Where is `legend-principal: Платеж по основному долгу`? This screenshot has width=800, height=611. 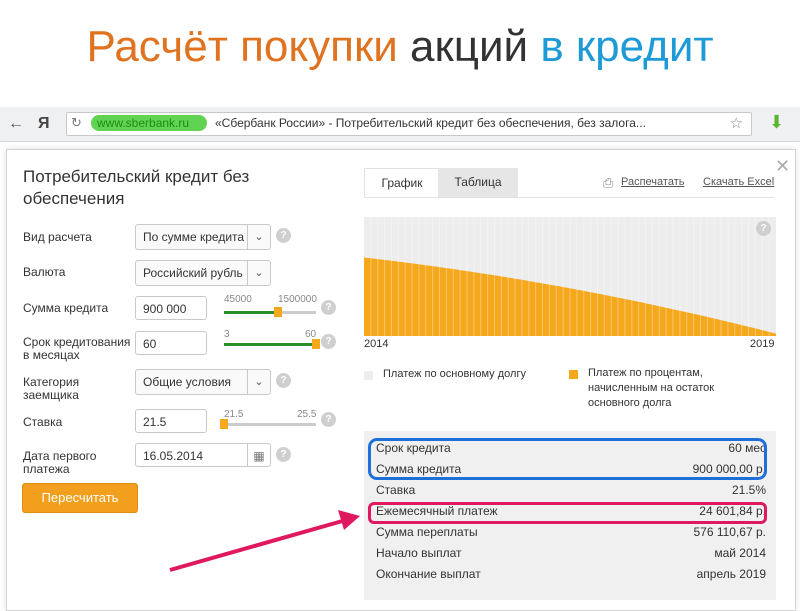
legend-principal: Платеж по основному долгу is located at coordinates (454, 374).